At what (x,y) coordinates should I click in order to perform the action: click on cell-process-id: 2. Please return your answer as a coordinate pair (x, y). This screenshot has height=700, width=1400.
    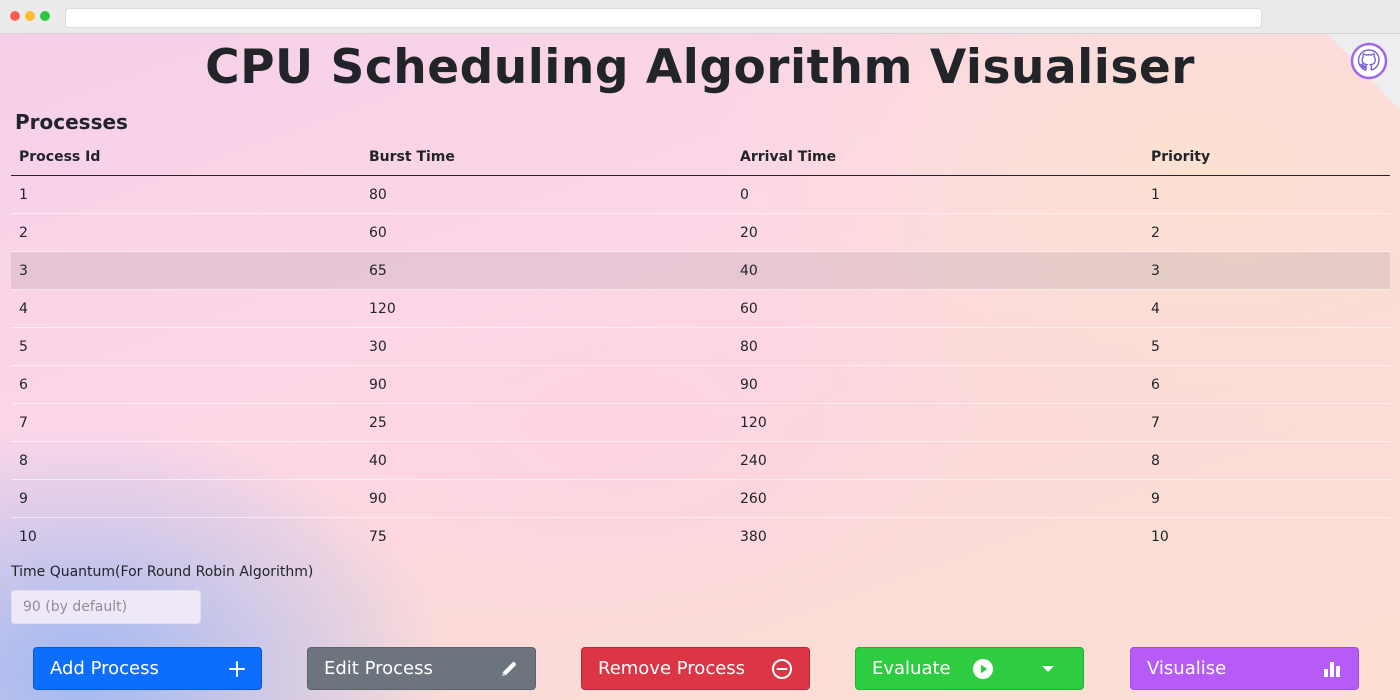
    Looking at the image, I should click on (186, 232).